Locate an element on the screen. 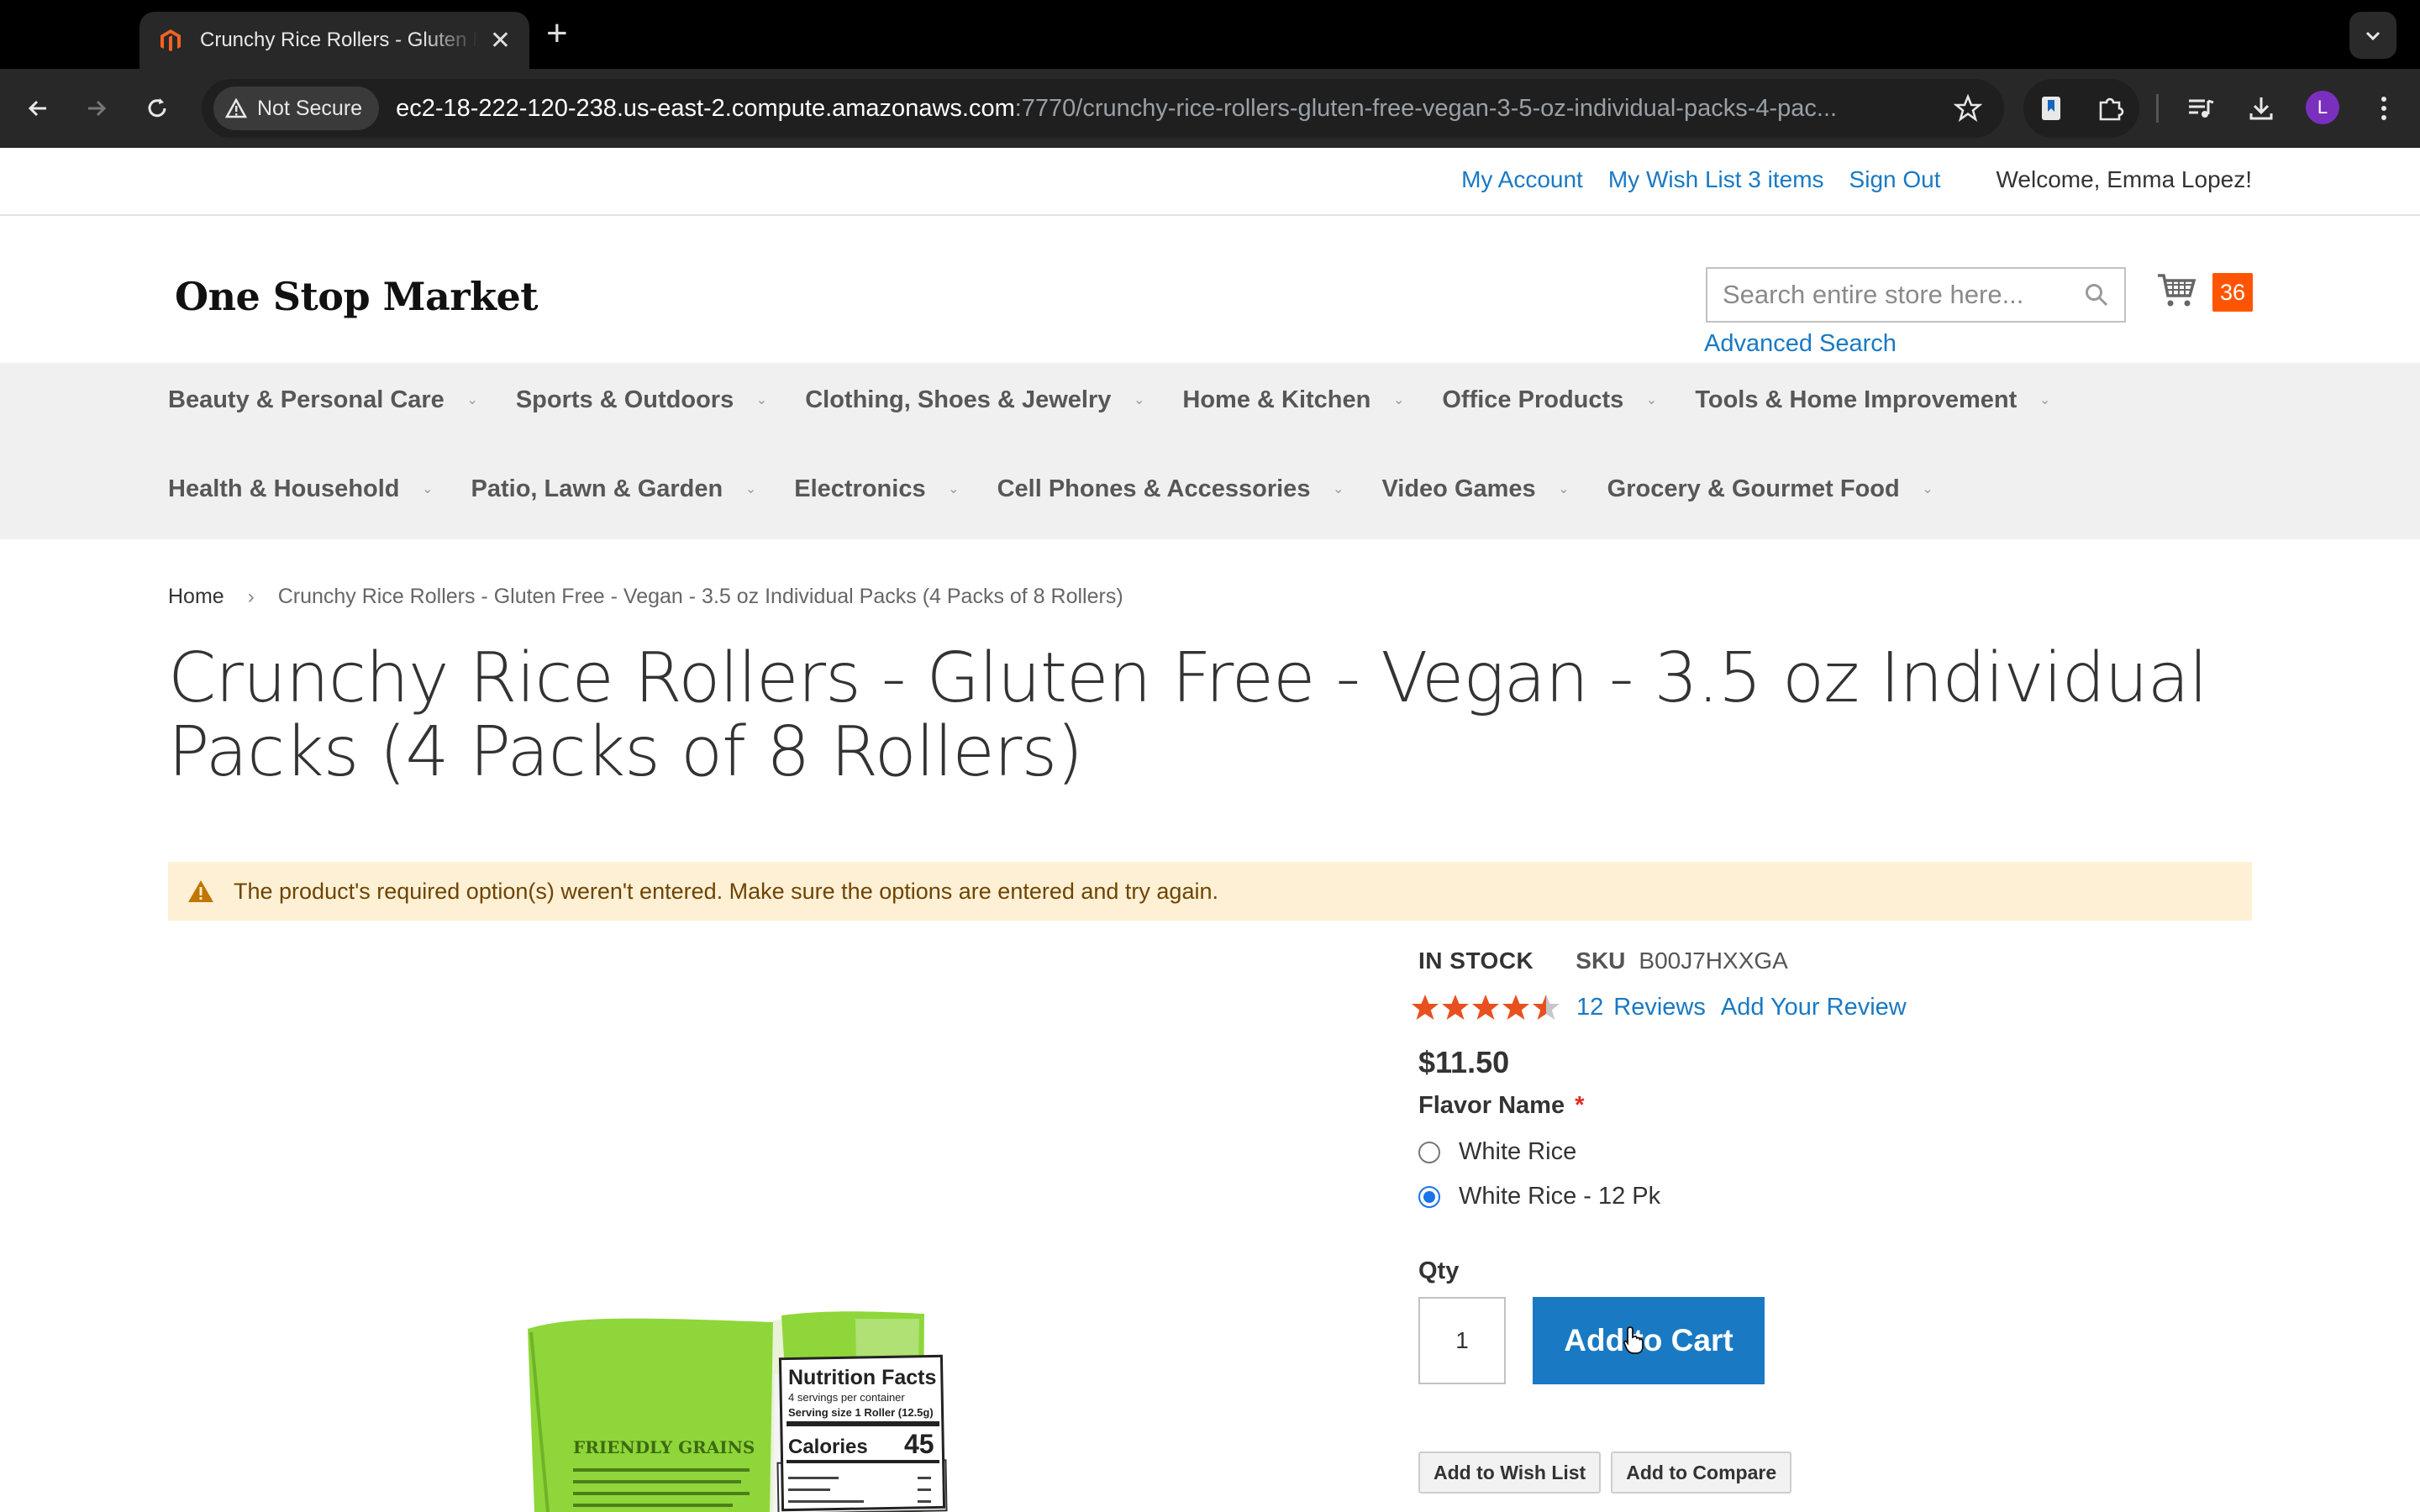  extensions-button is located at coordinates (2110, 108).